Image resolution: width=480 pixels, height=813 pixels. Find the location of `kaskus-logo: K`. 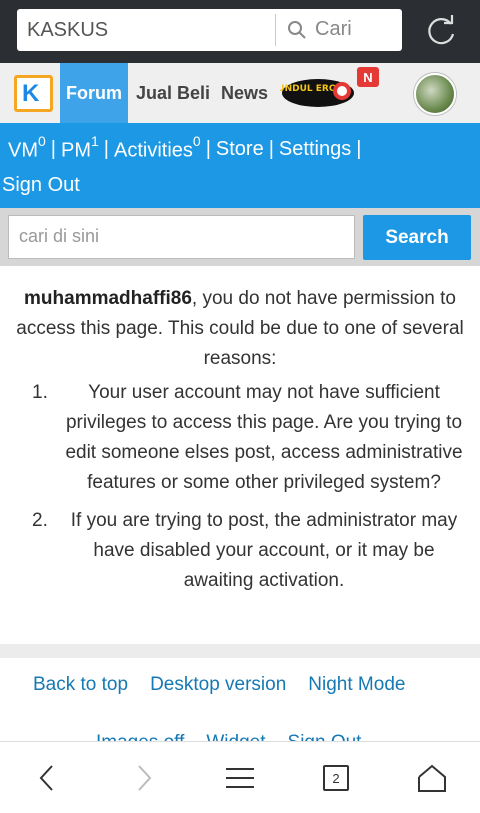

kaskus-logo: K is located at coordinates (33, 93).